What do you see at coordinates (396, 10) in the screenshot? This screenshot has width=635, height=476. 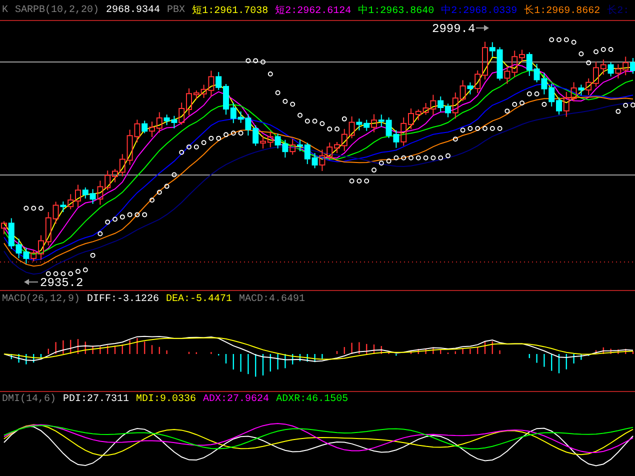 I see `indicator-value: 中1:2963.8640` at bounding box center [396, 10].